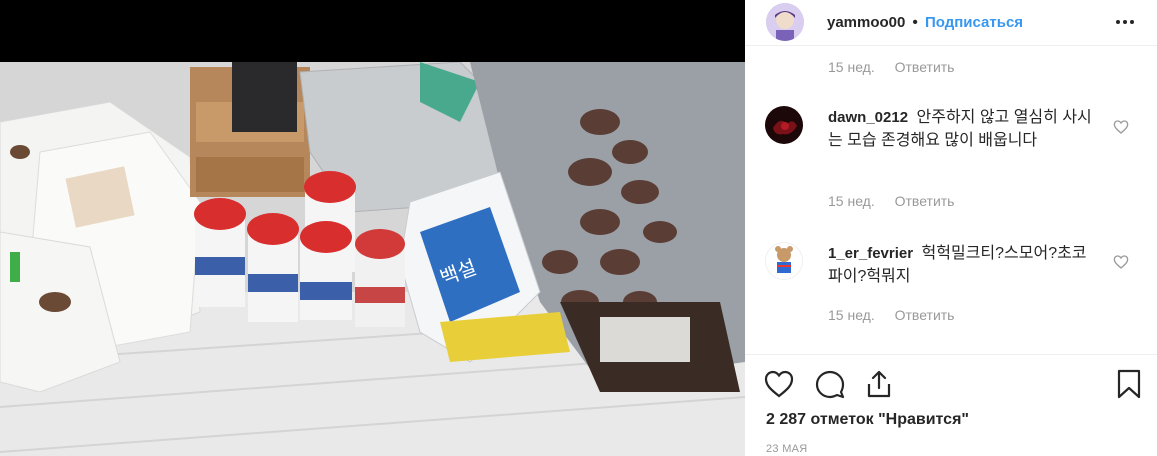 The height and width of the screenshot is (456, 1157). Describe the element at coordinates (787, 449) in the screenshot. I see `post-date: 23 МАЯ` at that location.